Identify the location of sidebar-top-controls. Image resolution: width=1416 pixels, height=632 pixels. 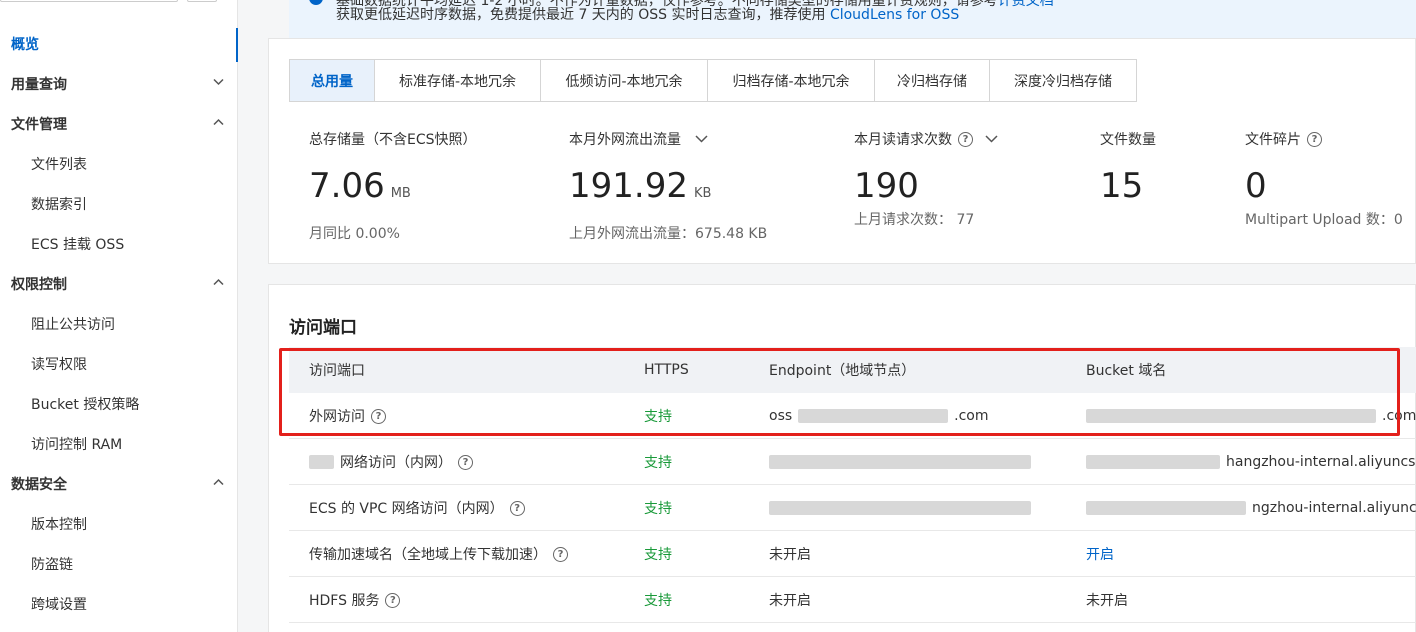
(119, 2).